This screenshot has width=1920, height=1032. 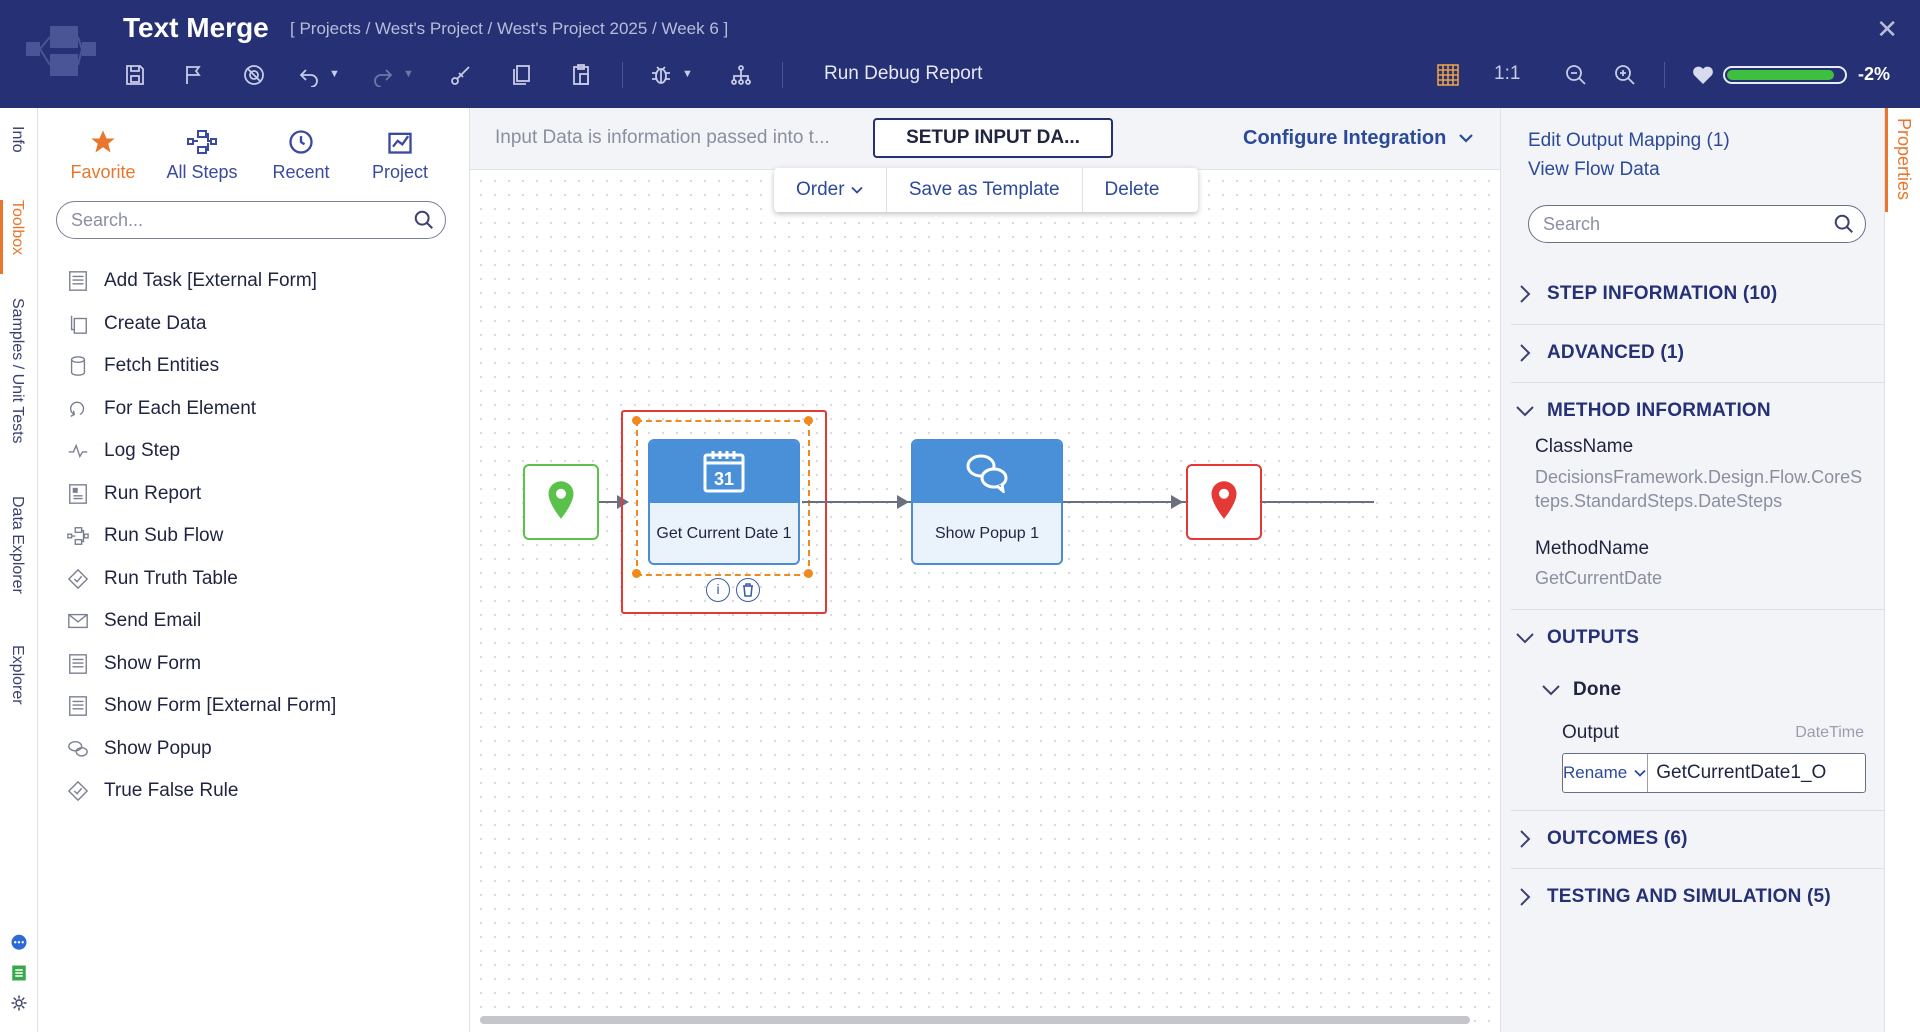 I want to click on edit-output-mapping-link: Edit Output Mapping (1), so click(x=1629, y=141).